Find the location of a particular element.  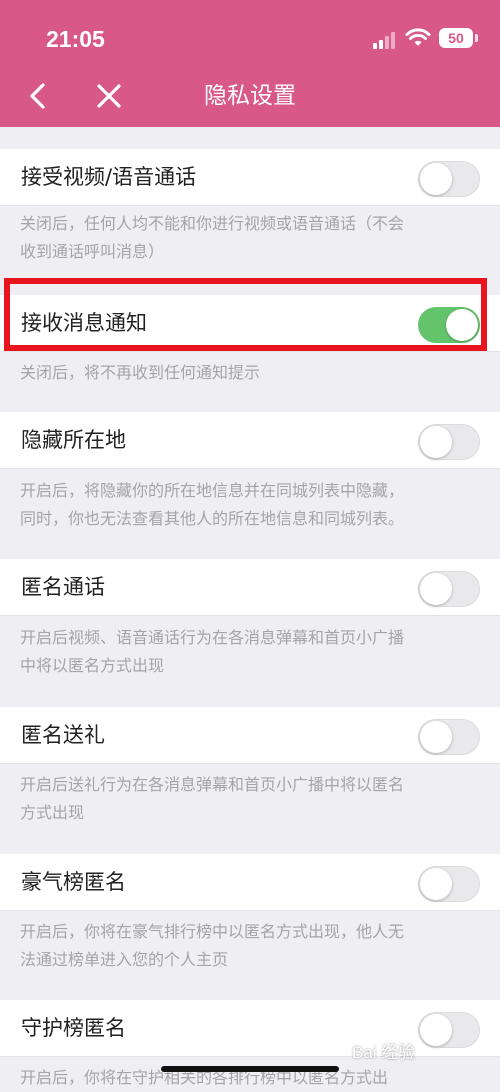

setting-label: 隐藏所在地 is located at coordinates (73, 440).